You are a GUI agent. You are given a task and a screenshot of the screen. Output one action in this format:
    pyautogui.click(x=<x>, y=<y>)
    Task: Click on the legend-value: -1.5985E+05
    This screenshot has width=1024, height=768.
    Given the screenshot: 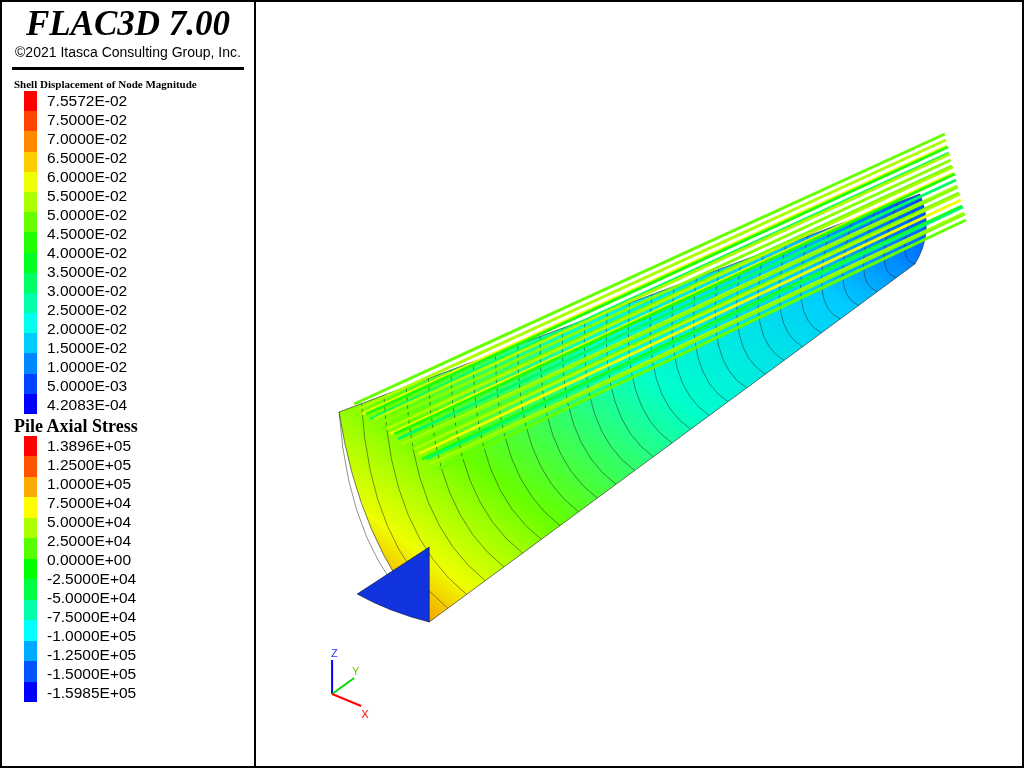 What is the action you would take?
    pyautogui.click(x=92, y=692)
    